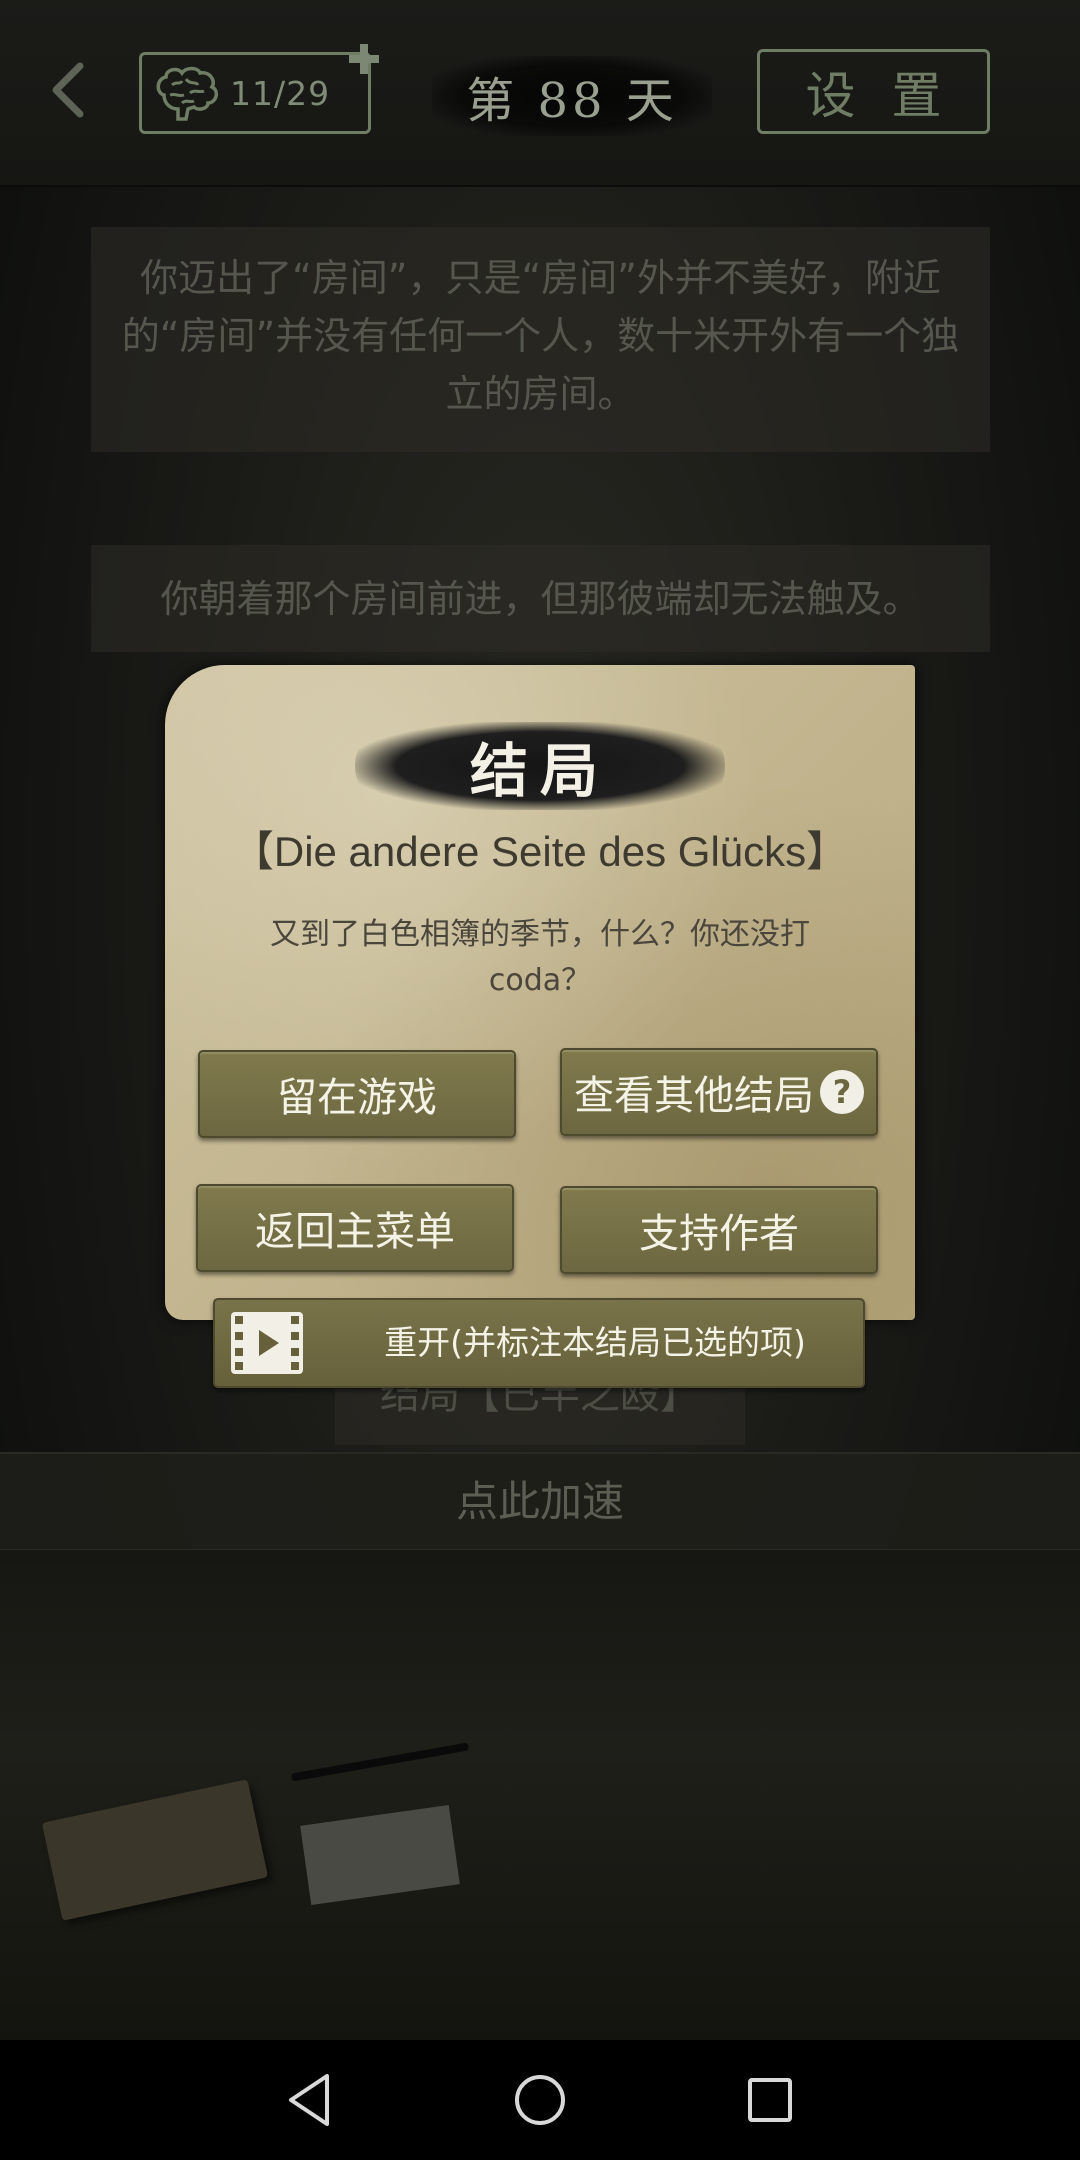  I want to click on settings-button: 设置, so click(873, 91).